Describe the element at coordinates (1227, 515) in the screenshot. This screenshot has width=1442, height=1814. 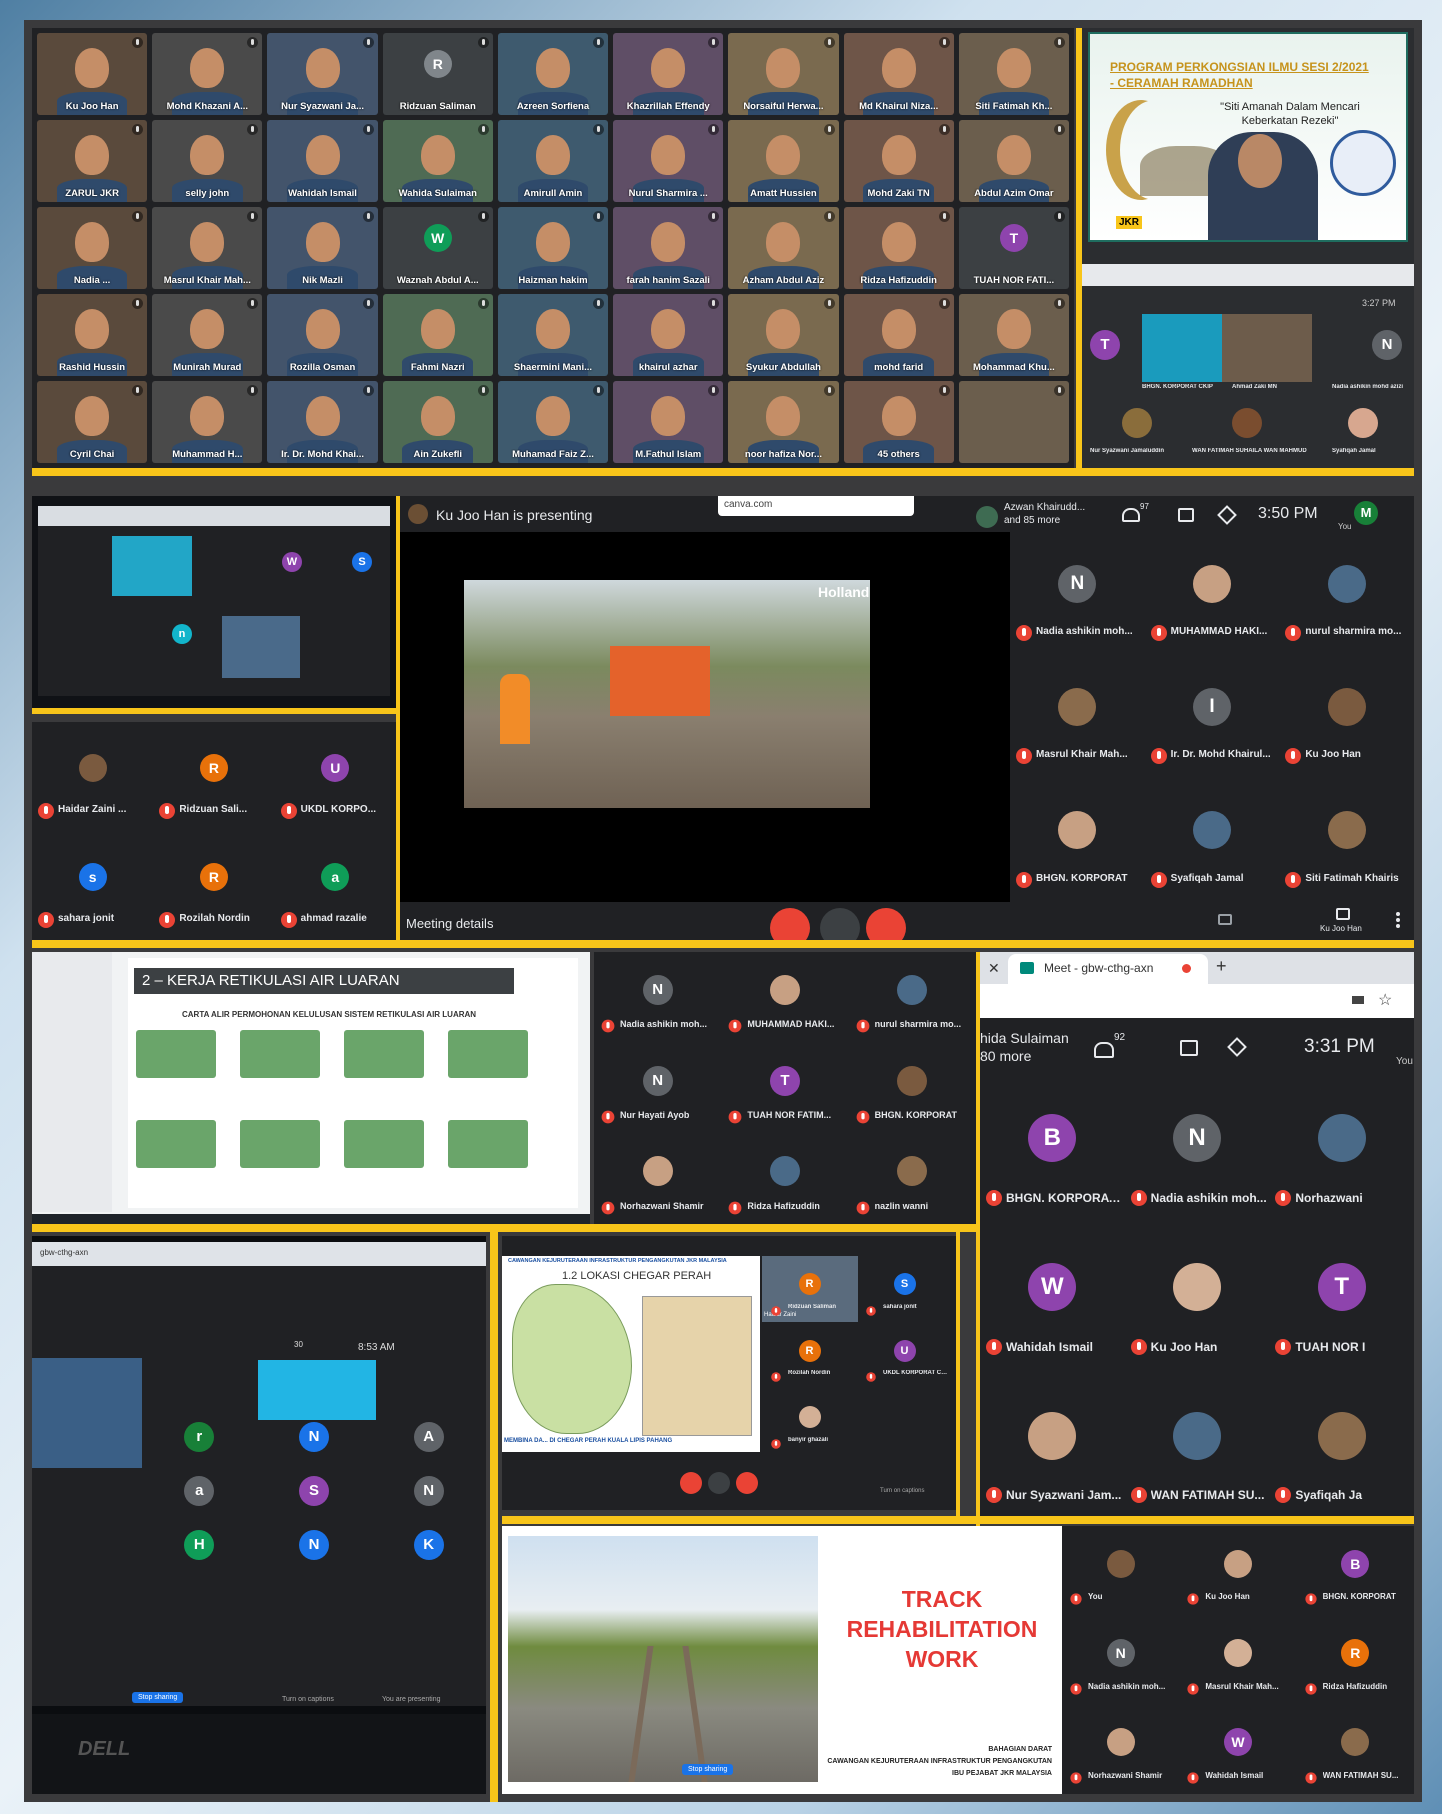
I see `activities-icon` at that location.